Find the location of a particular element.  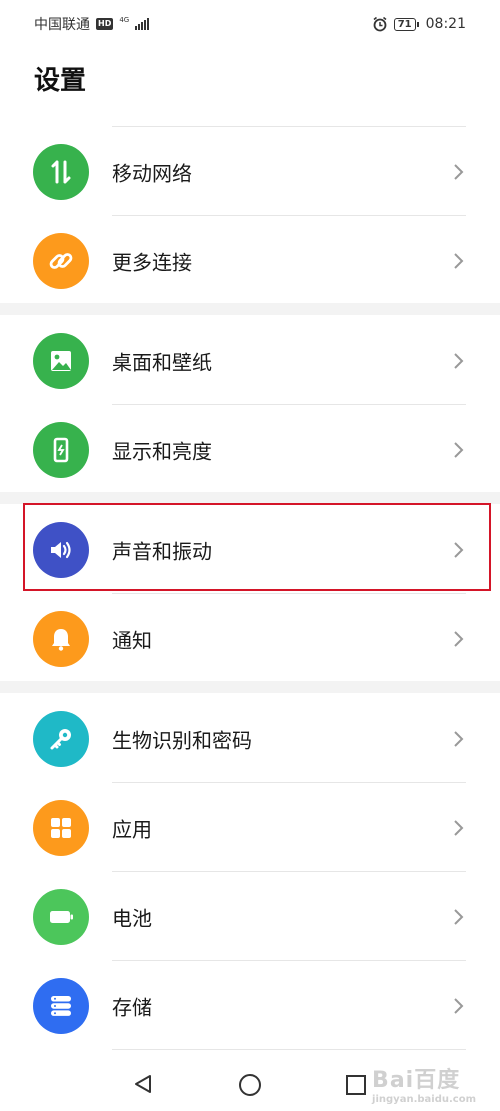

settings-item-label: 更多连接 is located at coordinates (152, 262).